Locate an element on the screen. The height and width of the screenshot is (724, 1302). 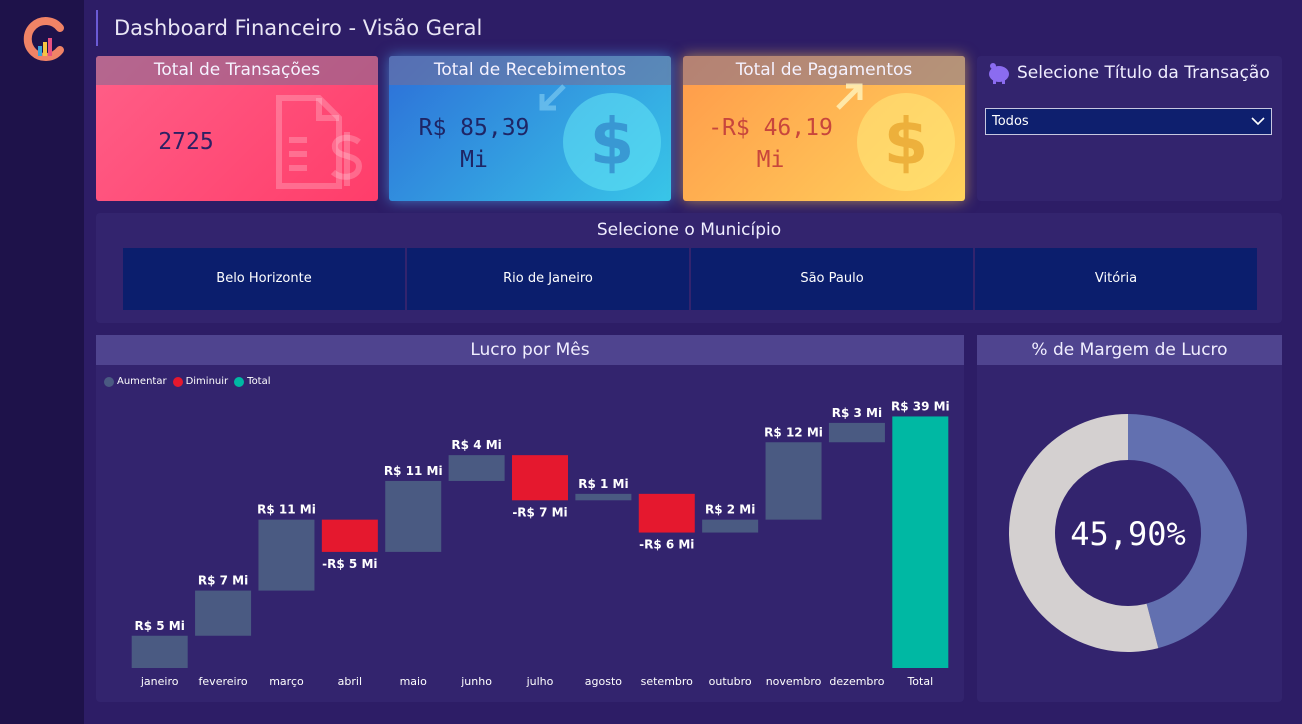
sidebar is located at coordinates (42, 362).